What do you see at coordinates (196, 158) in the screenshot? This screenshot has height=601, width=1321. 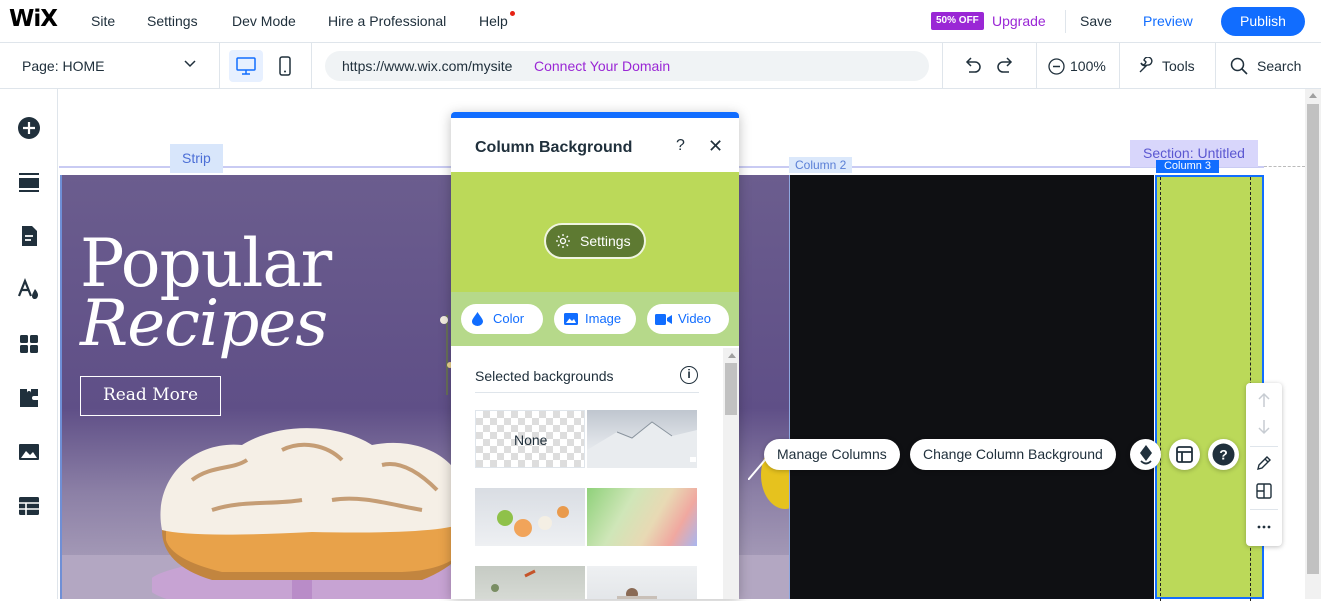 I see `strip-label: Strip` at bounding box center [196, 158].